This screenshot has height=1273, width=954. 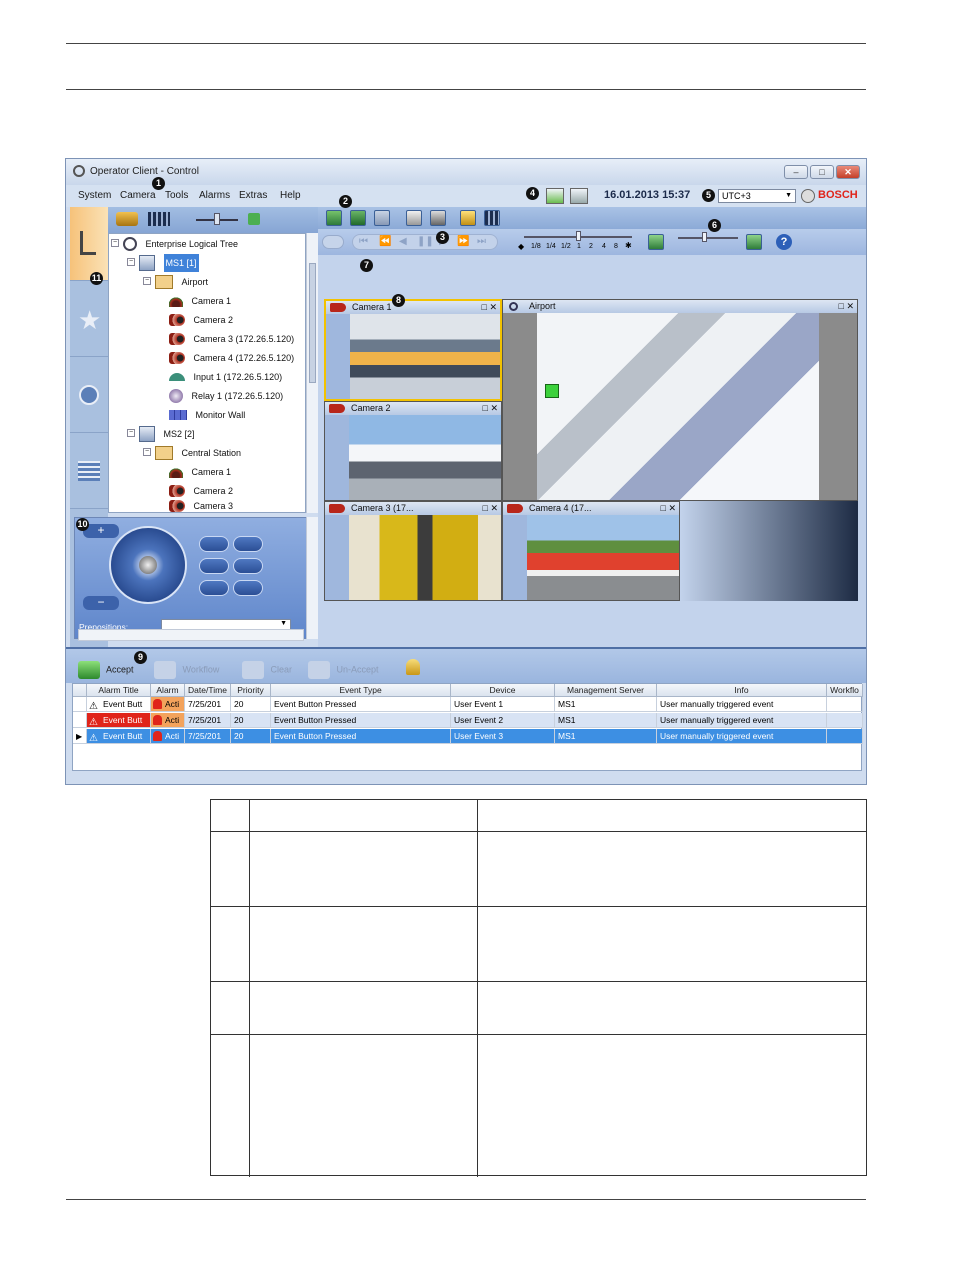 What do you see at coordinates (89, 320) in the screenshot?
I see `tab-favorites: ★` at bounding box center [89, 320].